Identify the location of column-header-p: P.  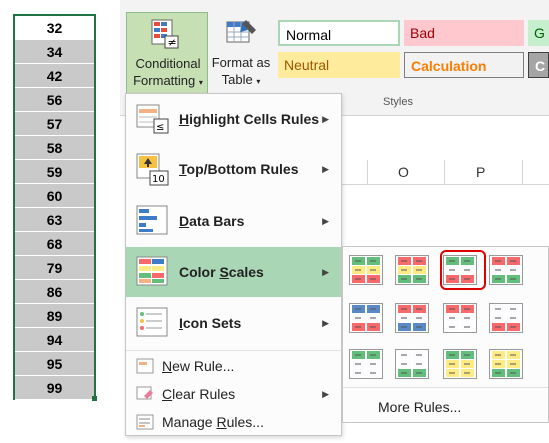
(480, 172).